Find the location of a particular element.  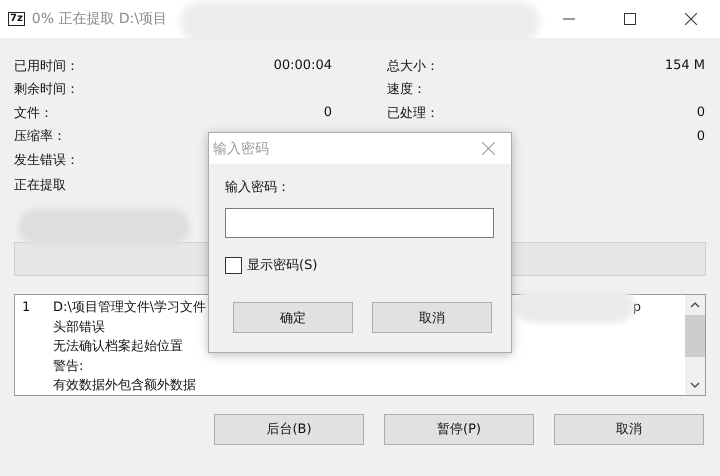

stat-label: 剩余时间： is located at coordinates (46, 89).